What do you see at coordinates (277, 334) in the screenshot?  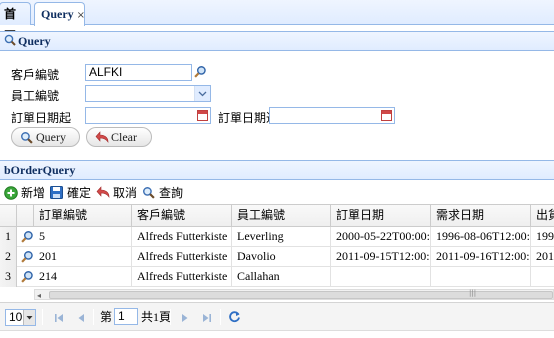 I see `page-bottom` at bounding box center [277, 334].